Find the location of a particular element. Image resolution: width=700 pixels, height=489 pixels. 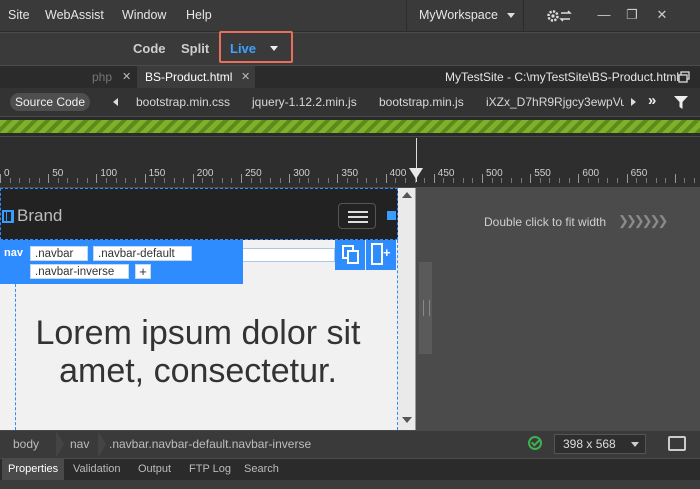

hud-add-class-button: + is located at coordinates (143, 271).